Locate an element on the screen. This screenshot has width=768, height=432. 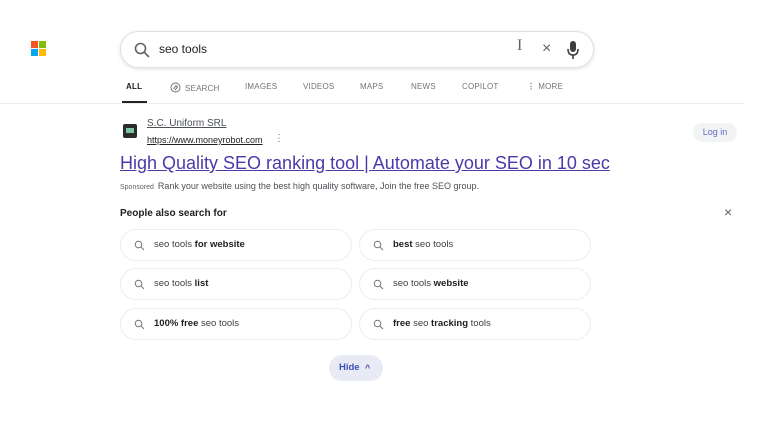
text-cursor-icon: I is located at coordinates (520, 45).